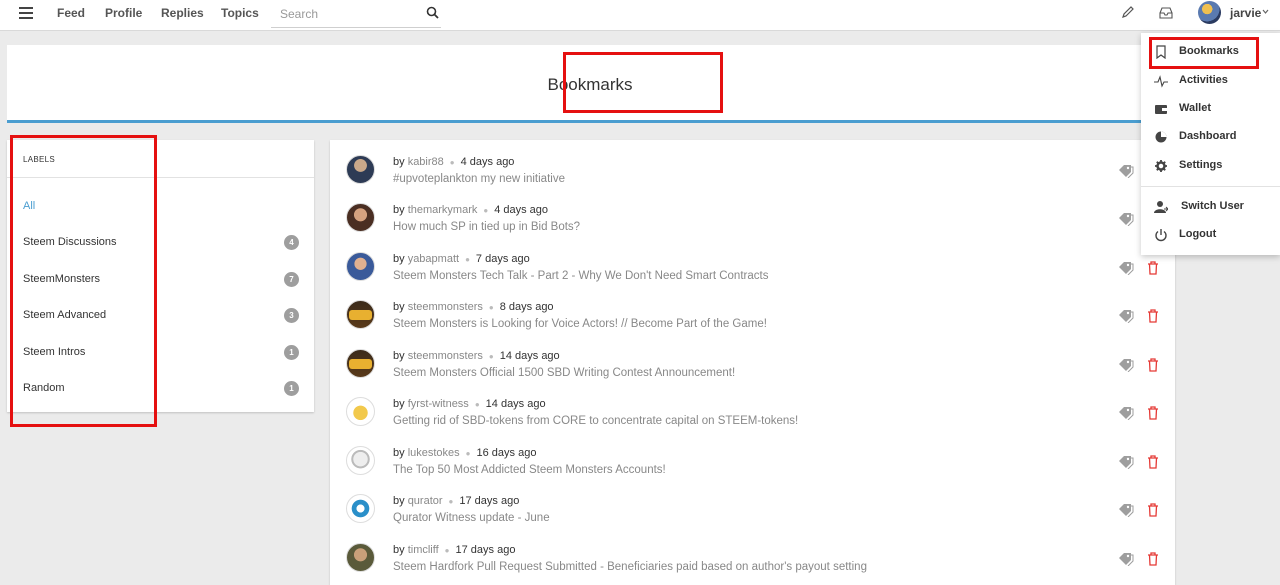 This screenshot has height=585, width=1280. I want to click on menu-label: Activities, so click(1203, 80).